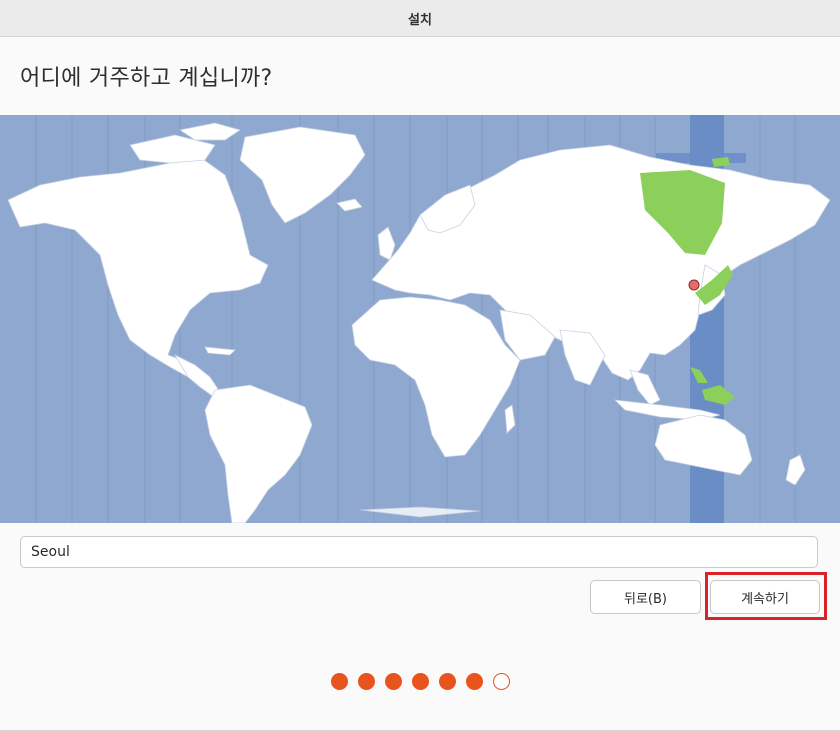 This screenshot has width=840, height=731. I want to click on page-title: 어디에 거주하고 계십니까?, so click(146, 78).